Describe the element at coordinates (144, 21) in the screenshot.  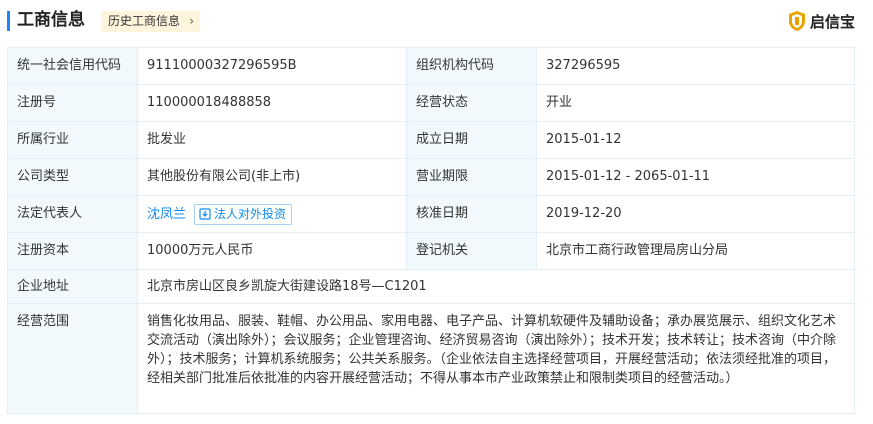
I see `history-info-label: 历史工商信息` at that location.